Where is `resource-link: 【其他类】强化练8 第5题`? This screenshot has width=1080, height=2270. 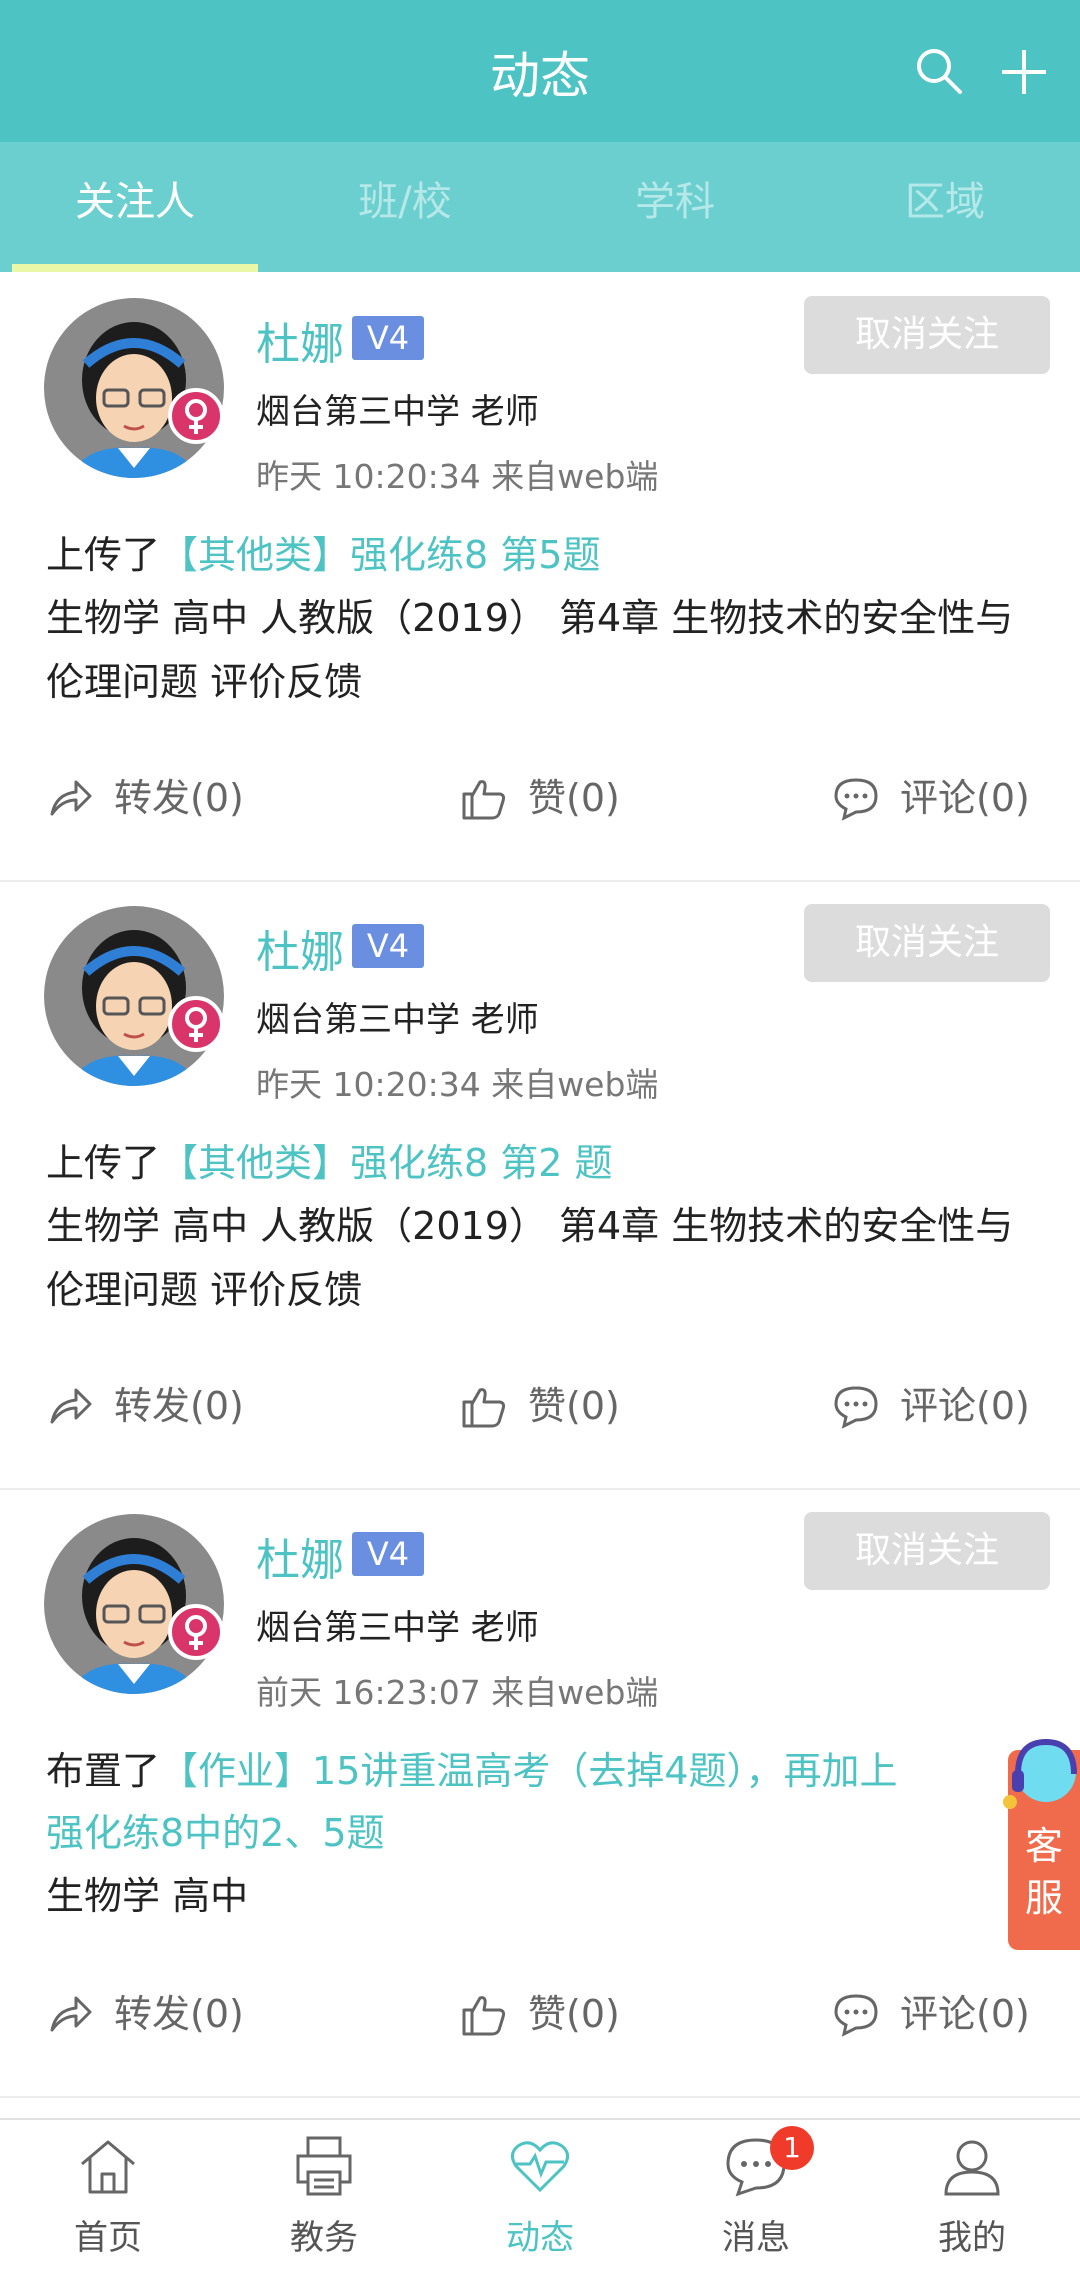 resource-link: 【其他类】强化练8 第5题 is located at coordinates (380, 555).